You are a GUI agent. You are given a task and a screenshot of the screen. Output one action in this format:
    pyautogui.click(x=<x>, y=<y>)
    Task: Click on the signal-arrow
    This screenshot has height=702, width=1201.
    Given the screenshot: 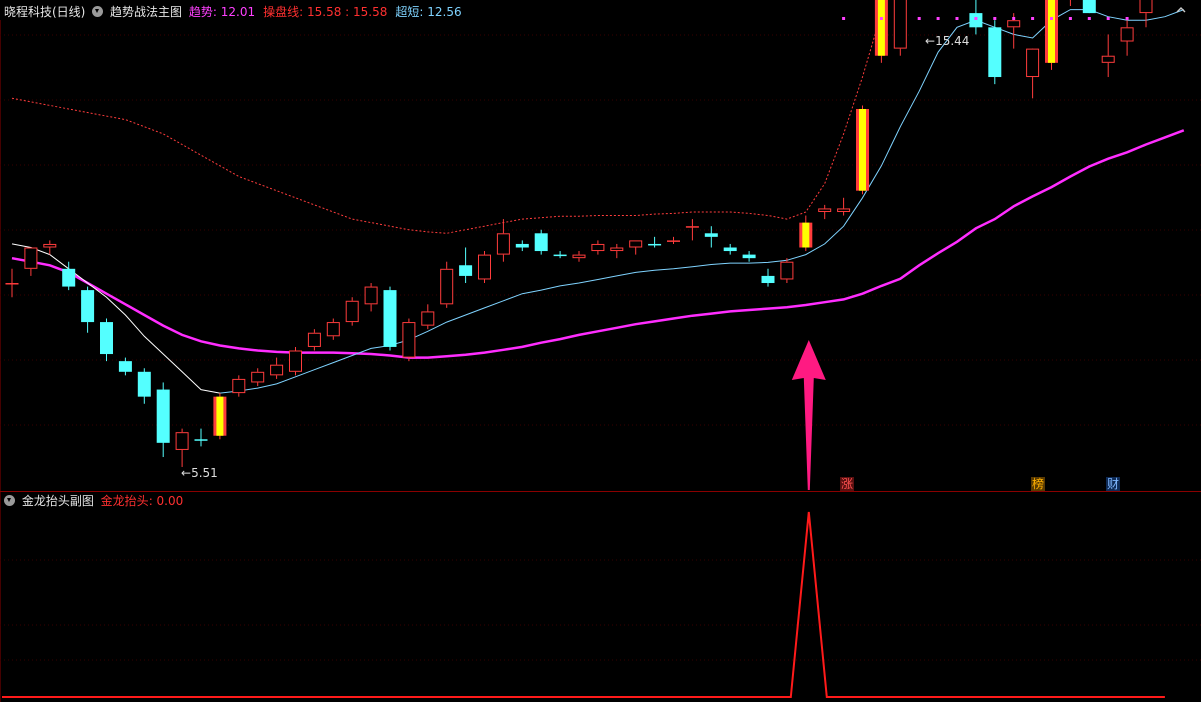 What is the action you would take?
    pyautogui.click(x=808, y=415)
    